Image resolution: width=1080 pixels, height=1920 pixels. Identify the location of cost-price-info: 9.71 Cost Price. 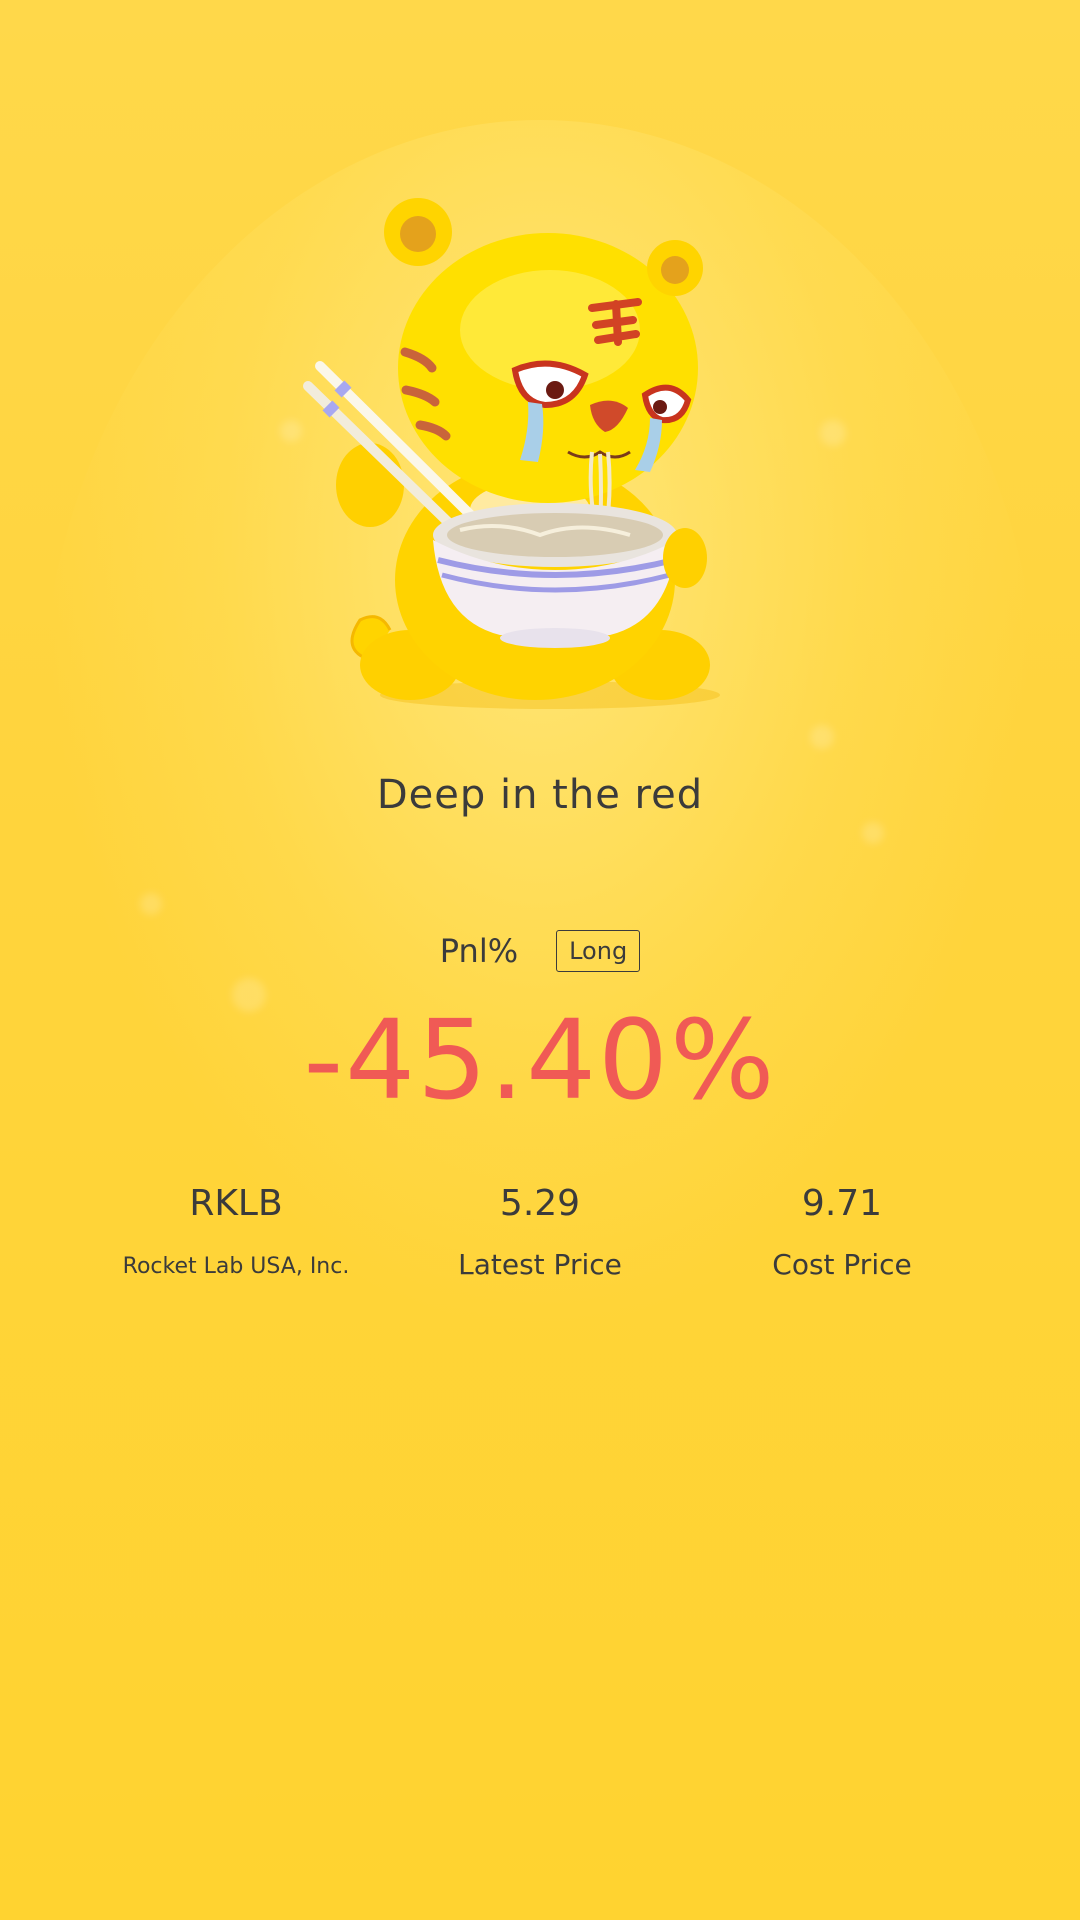
(842, 1232).